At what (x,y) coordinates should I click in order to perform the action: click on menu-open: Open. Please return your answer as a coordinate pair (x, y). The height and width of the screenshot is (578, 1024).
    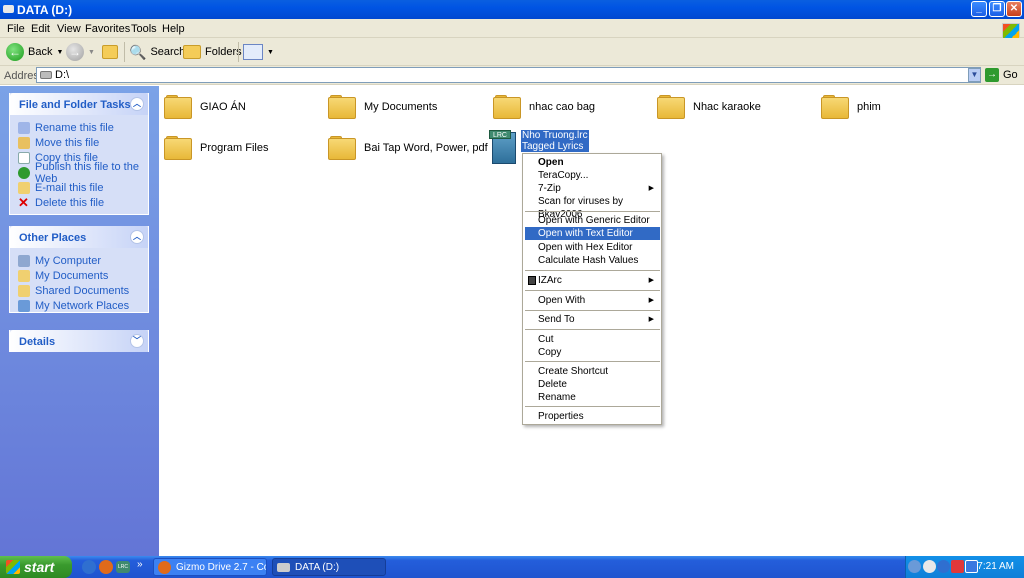
    Looking at the image, I should click on (592, 162).